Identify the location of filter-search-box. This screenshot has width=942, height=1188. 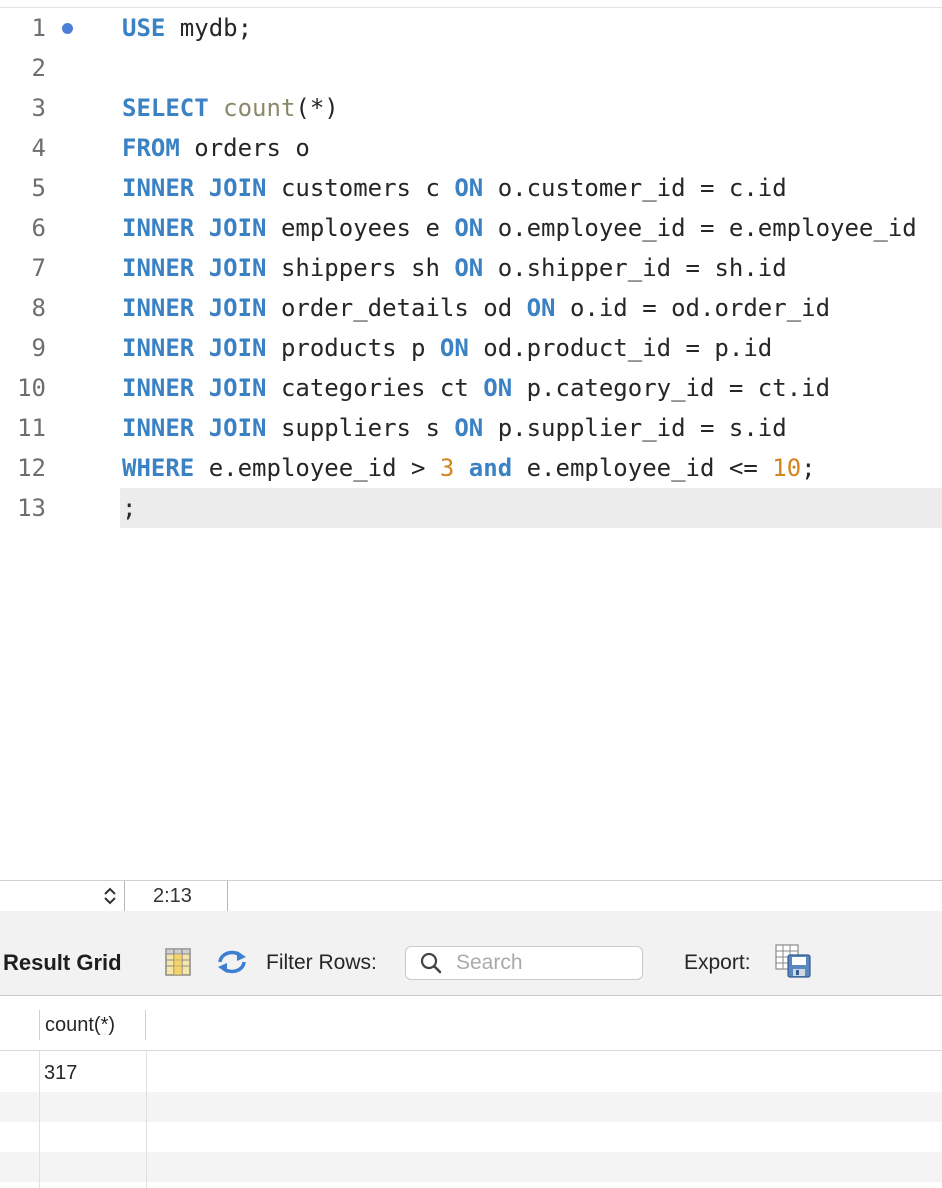
(524, 963).